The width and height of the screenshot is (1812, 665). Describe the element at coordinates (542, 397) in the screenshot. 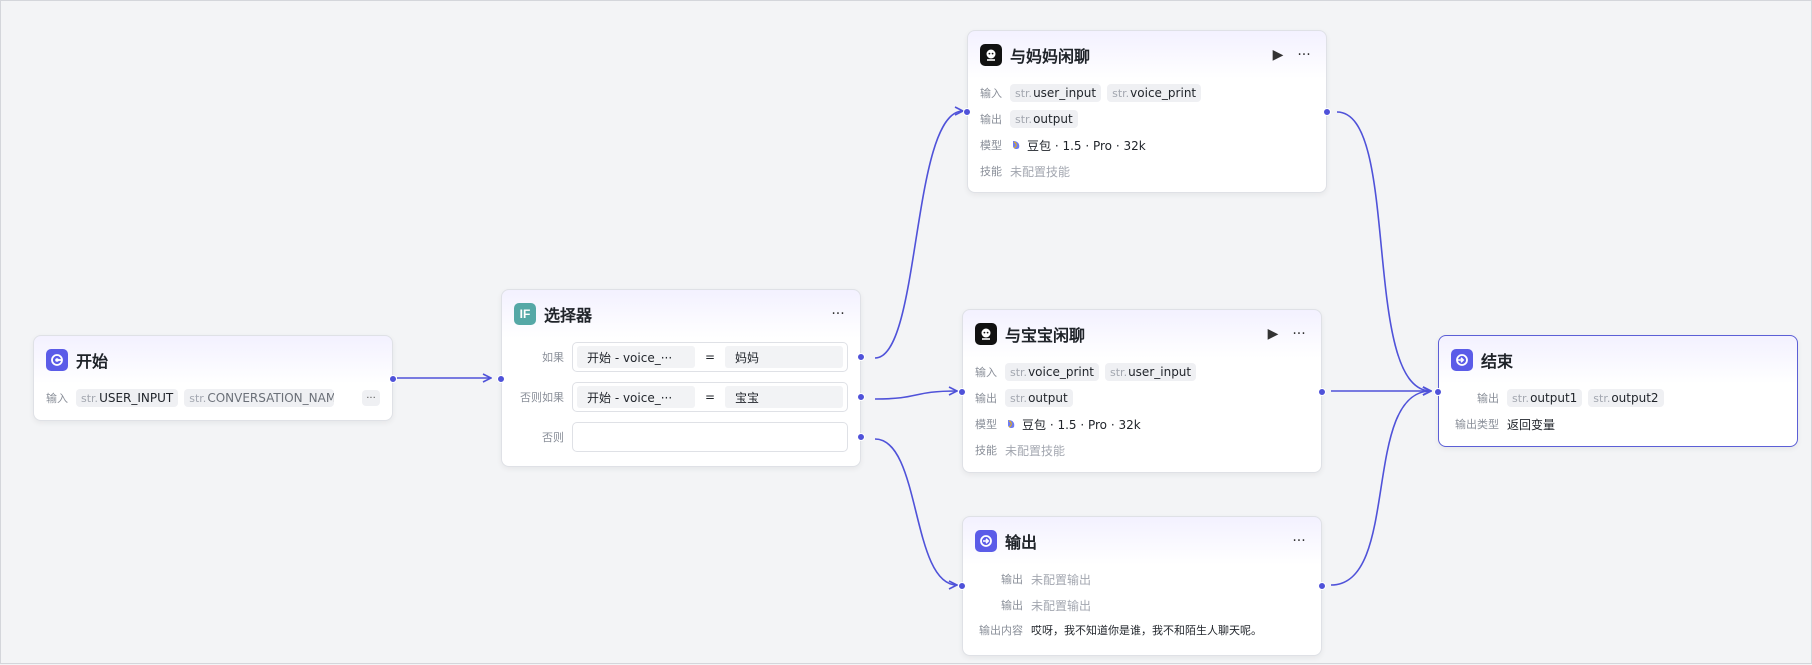

I see `condition-label: 否则如果` at that location.